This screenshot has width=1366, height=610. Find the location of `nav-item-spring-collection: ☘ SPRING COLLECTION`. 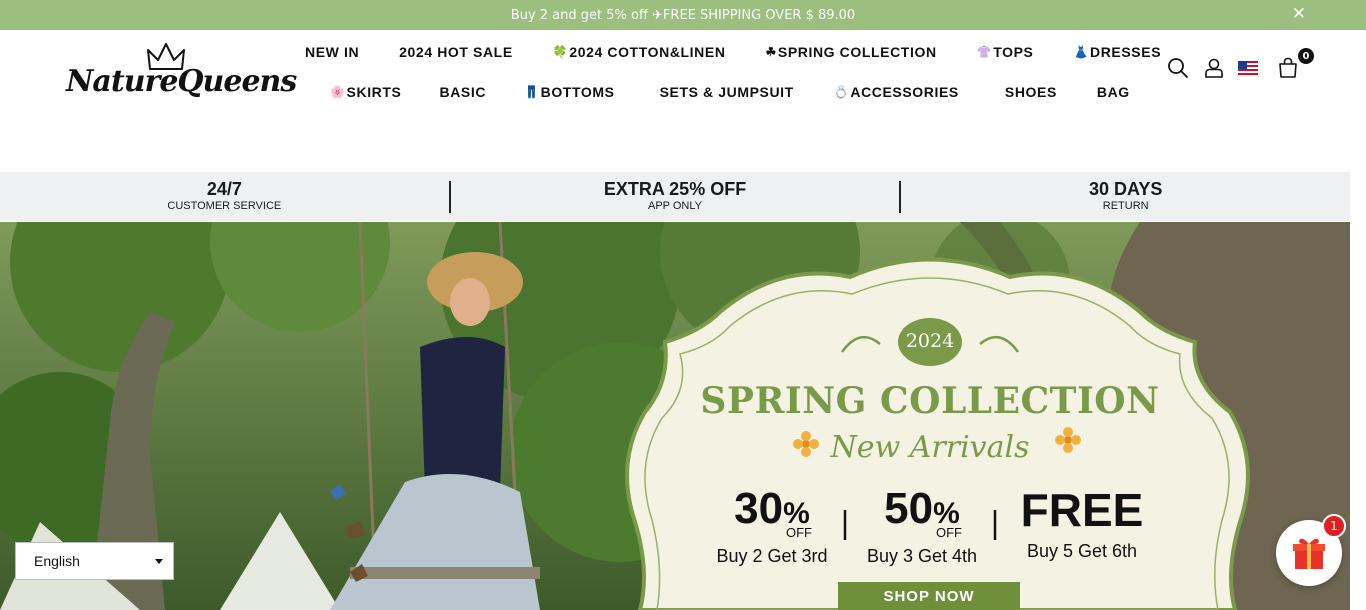

nav-item-spring-collection: ☘ SPRING COLLECTION is located at coordinates (851, 52).